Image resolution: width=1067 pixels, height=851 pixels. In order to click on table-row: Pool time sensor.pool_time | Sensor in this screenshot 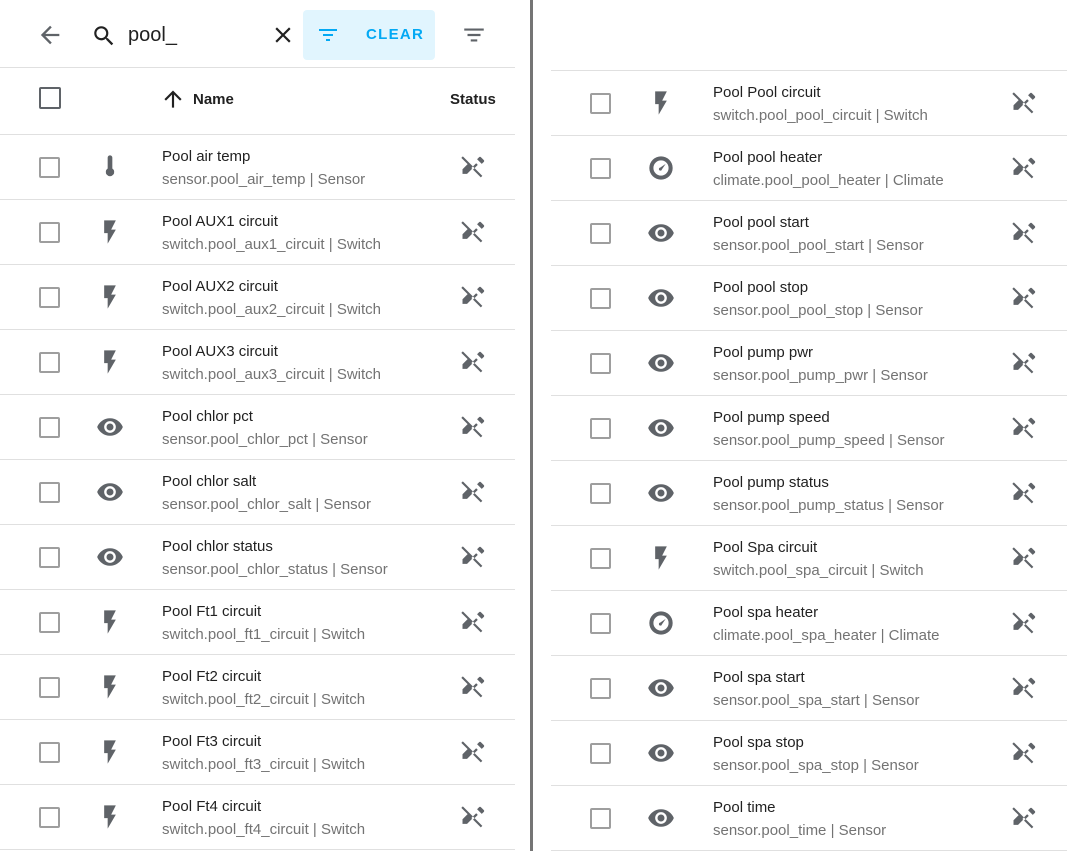, I will do `click(809, 818)`.